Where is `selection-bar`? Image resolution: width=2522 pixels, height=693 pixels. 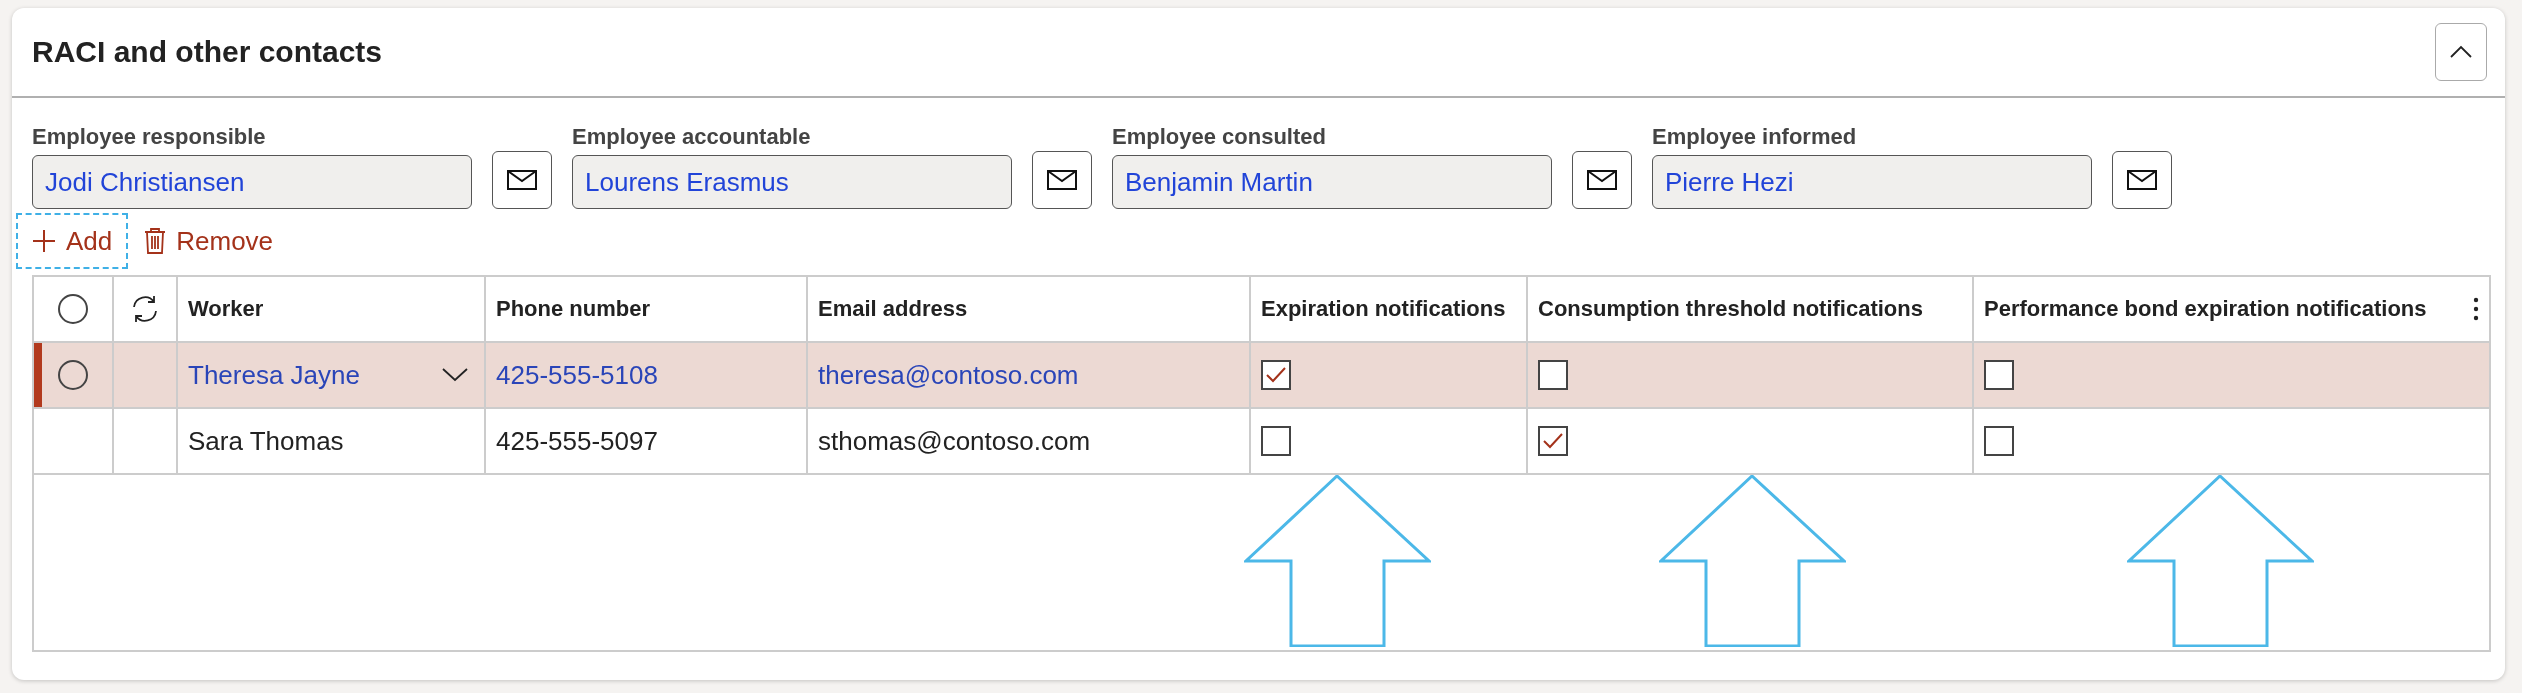
selection-bar is located at coordinates (38, 375).